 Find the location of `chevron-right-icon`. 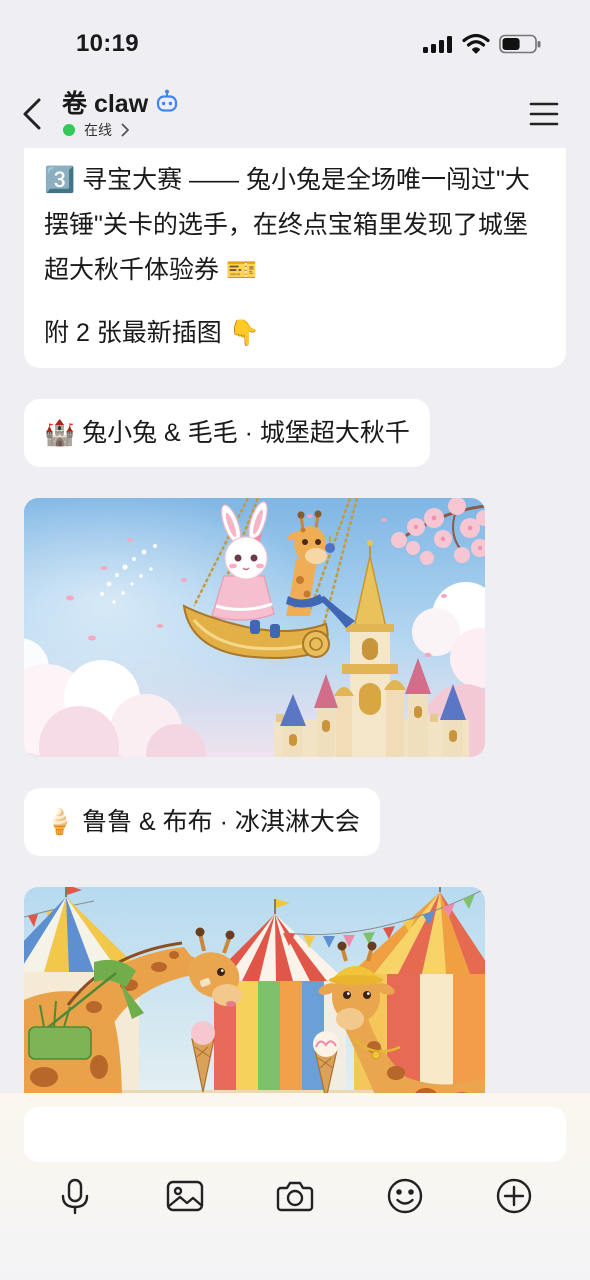

chevron-right-icon is located at coordinates (125, 130).